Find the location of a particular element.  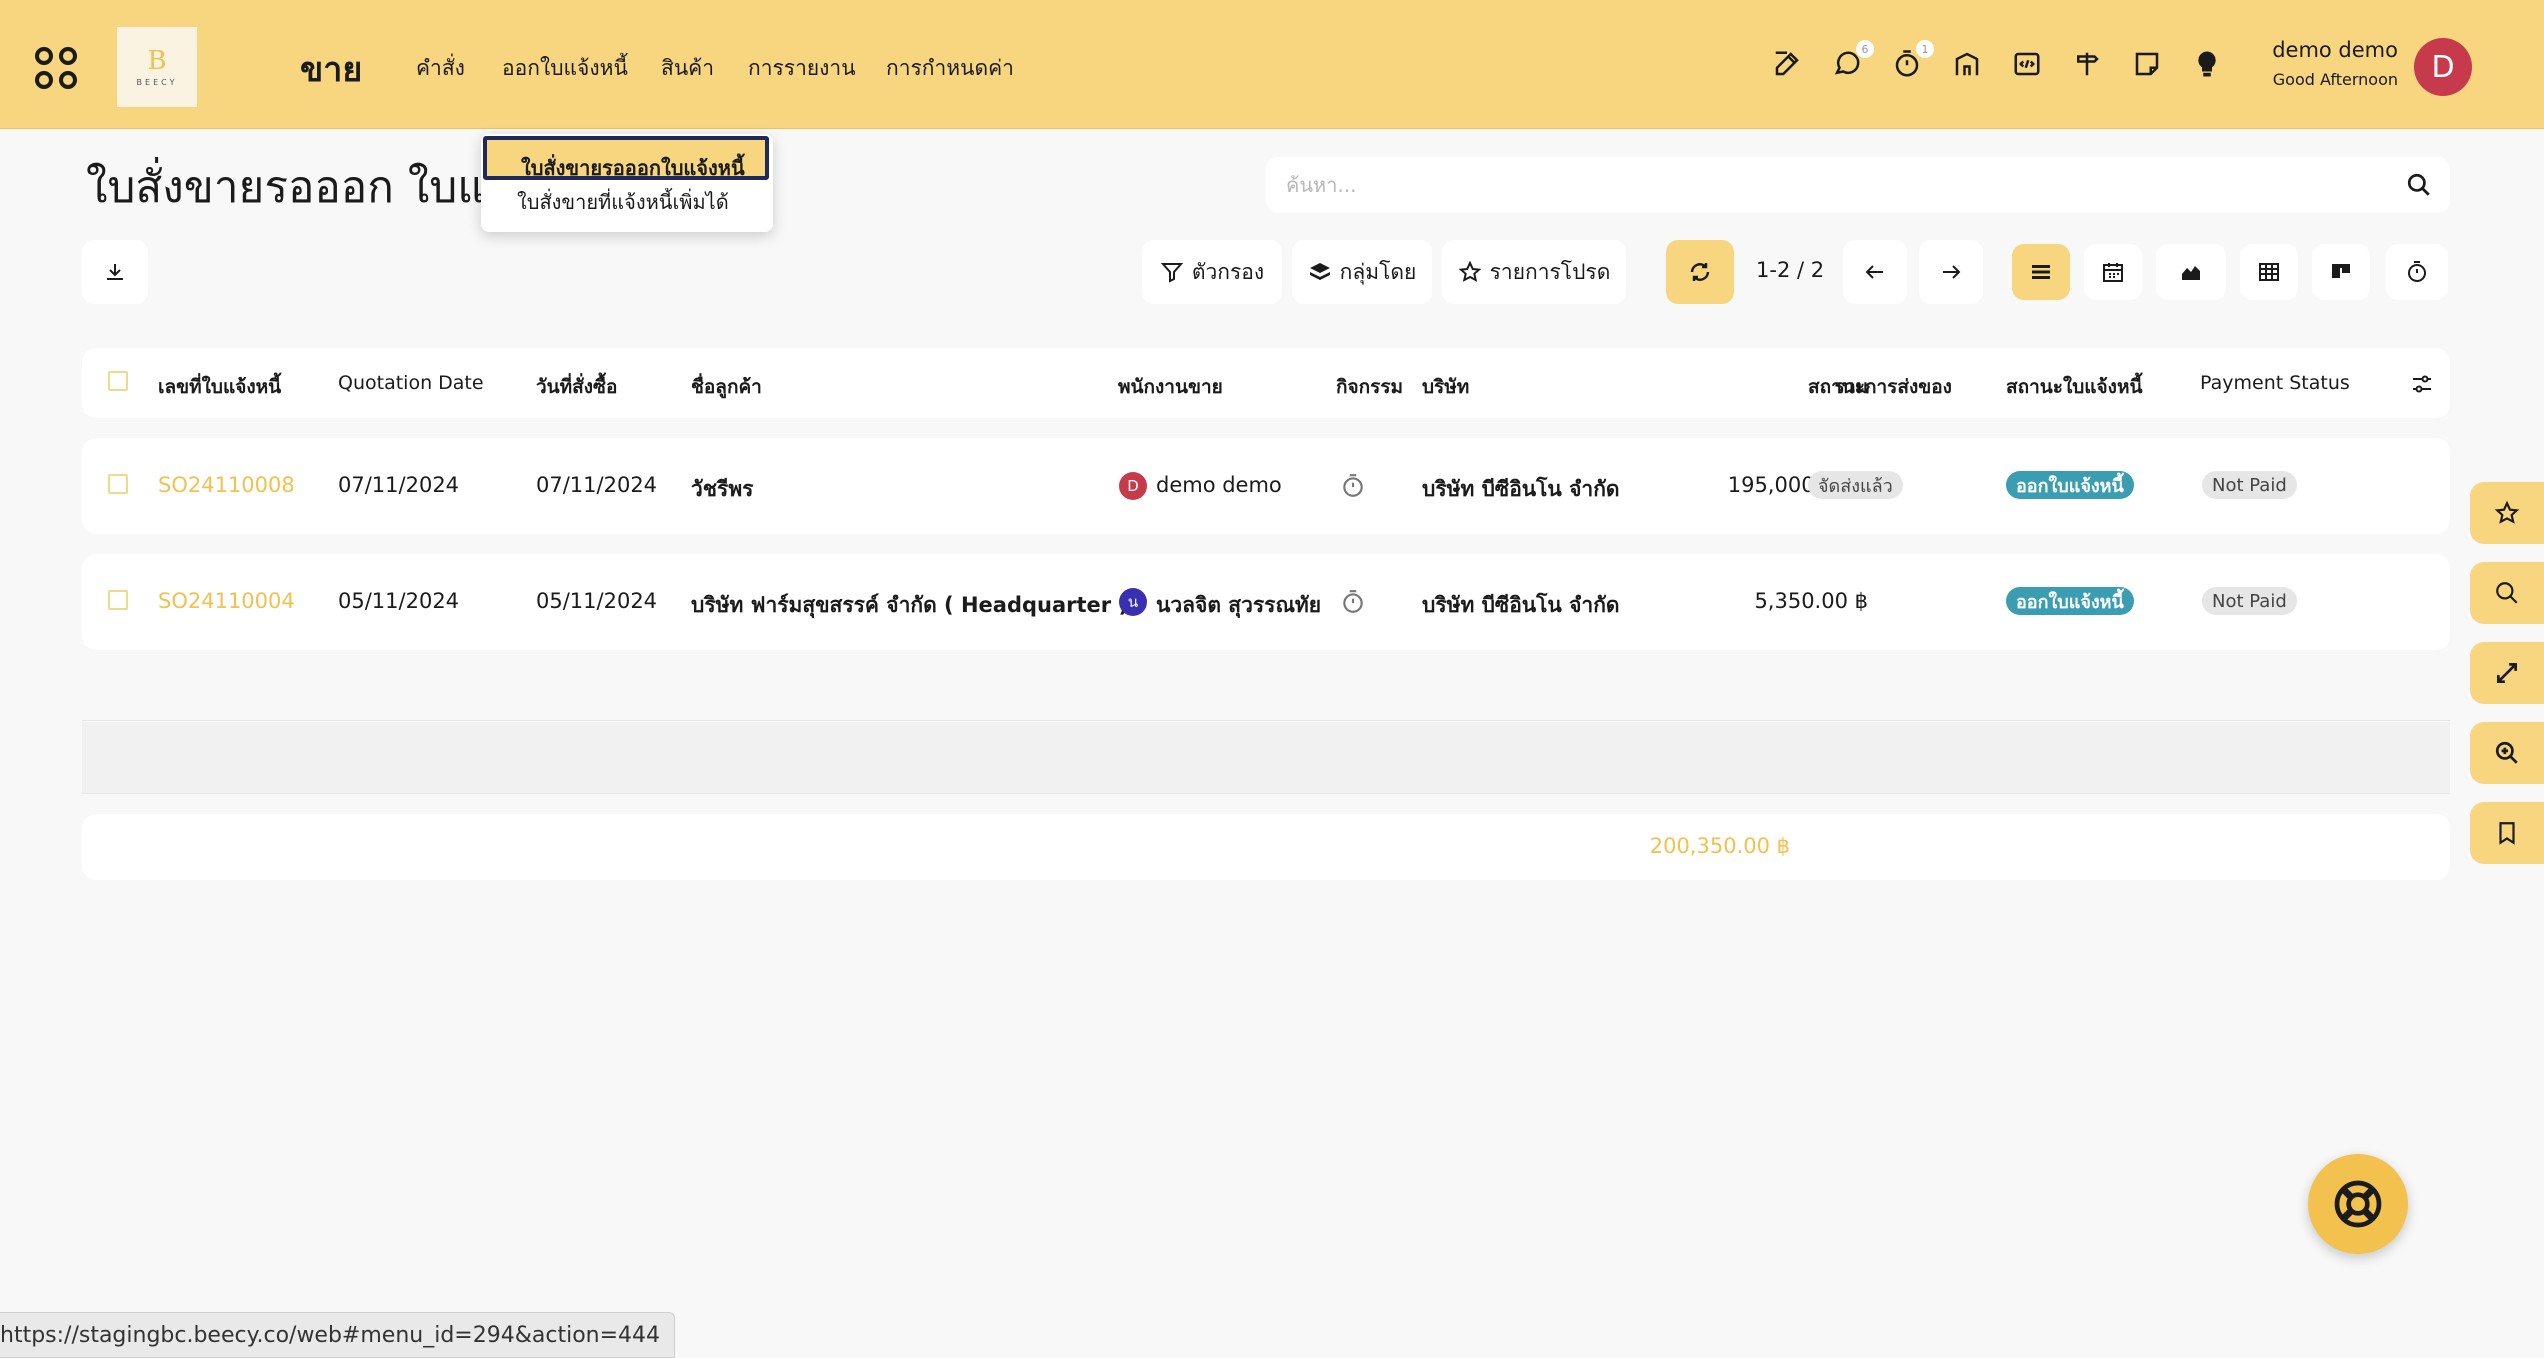

zoom-in-icon is located at coordinates (2506, 752).